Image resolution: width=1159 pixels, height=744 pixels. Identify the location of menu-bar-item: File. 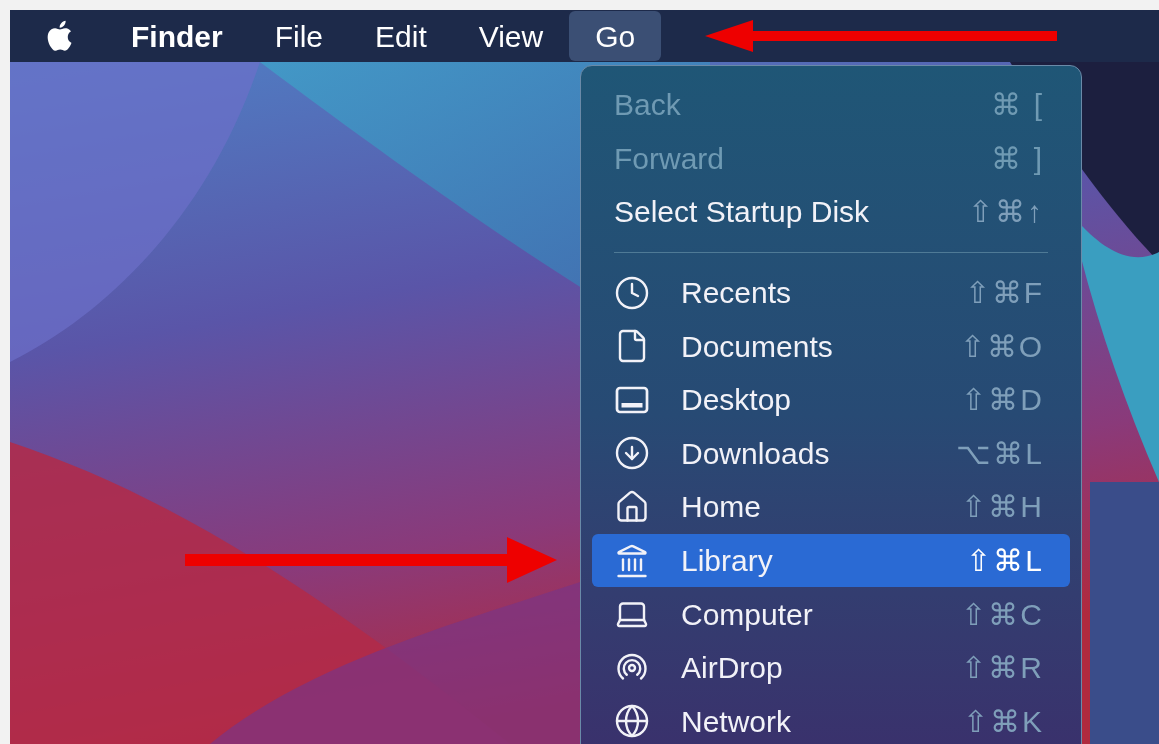
(298, 36).